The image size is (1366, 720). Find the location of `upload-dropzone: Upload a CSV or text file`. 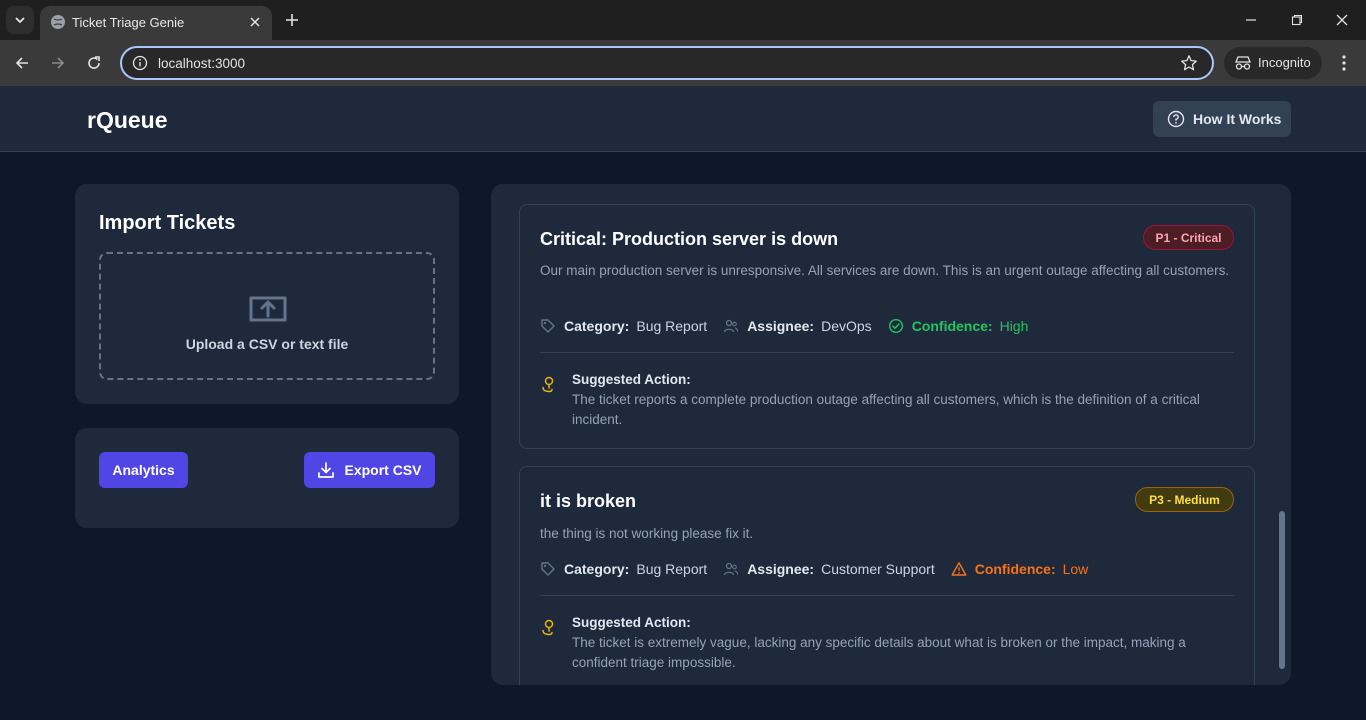

upload-dropzone: Upload a CSV or text file is located at coordinates (267, 316).